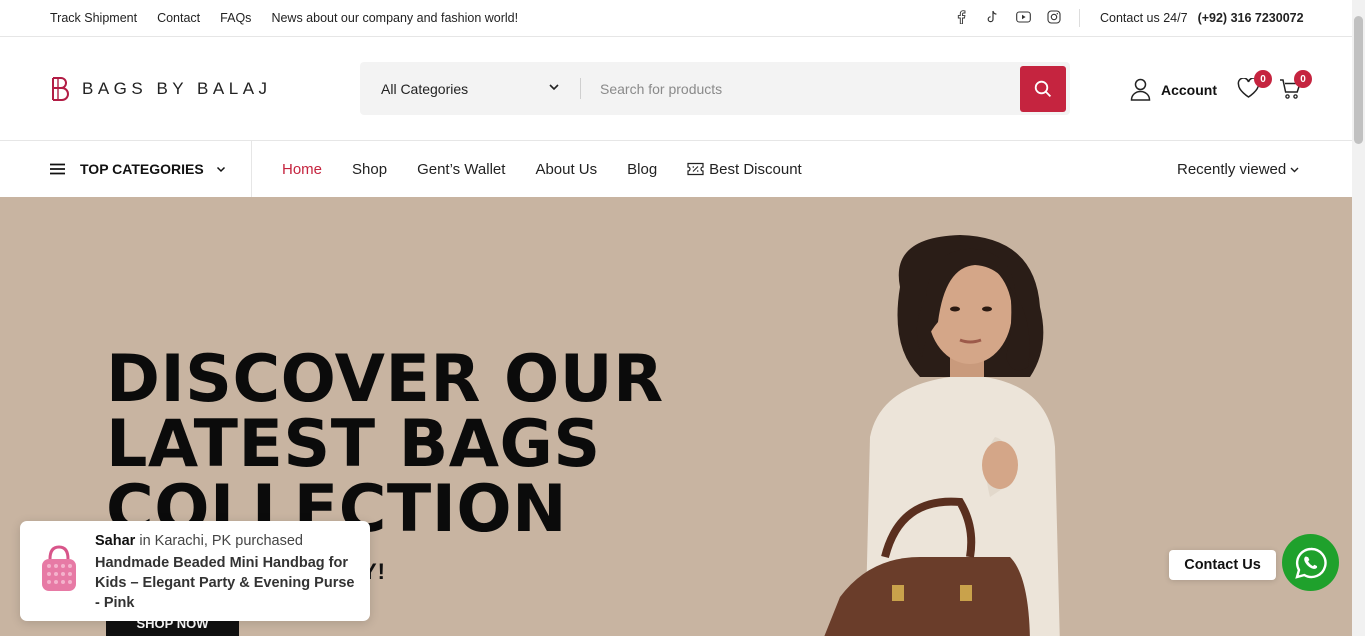  Describe the element at coordinates (1007, 17) in the screenshot. I see `social-links` at that location.